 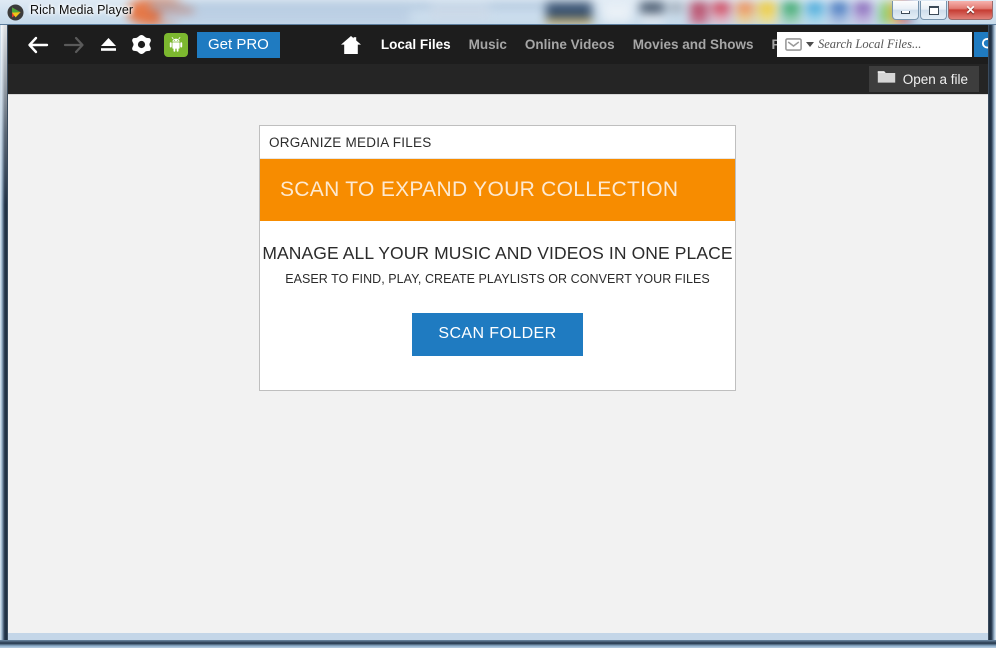 I want to click on menu-item-local-files: Local Files, so click(x=416, y=44).